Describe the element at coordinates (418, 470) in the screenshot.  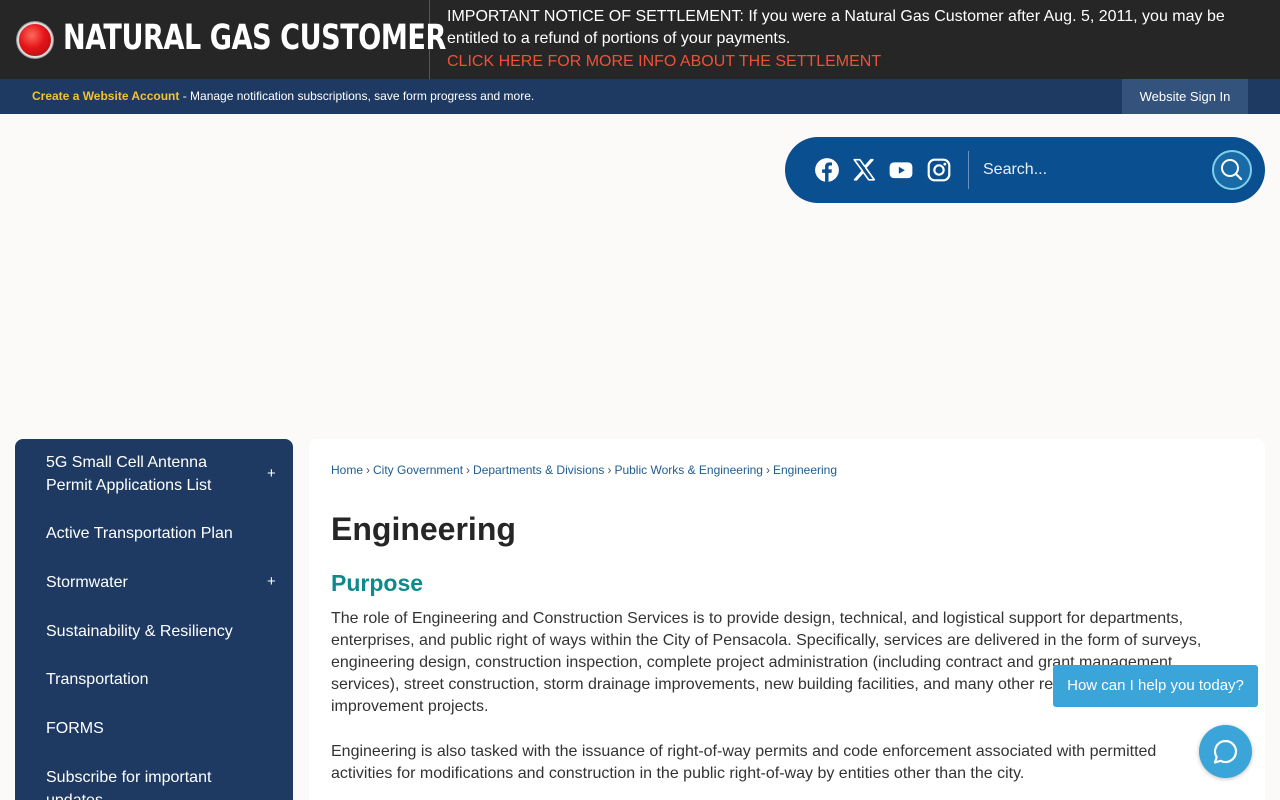
I see `breadcrumb-city-government: City Government` at that location.